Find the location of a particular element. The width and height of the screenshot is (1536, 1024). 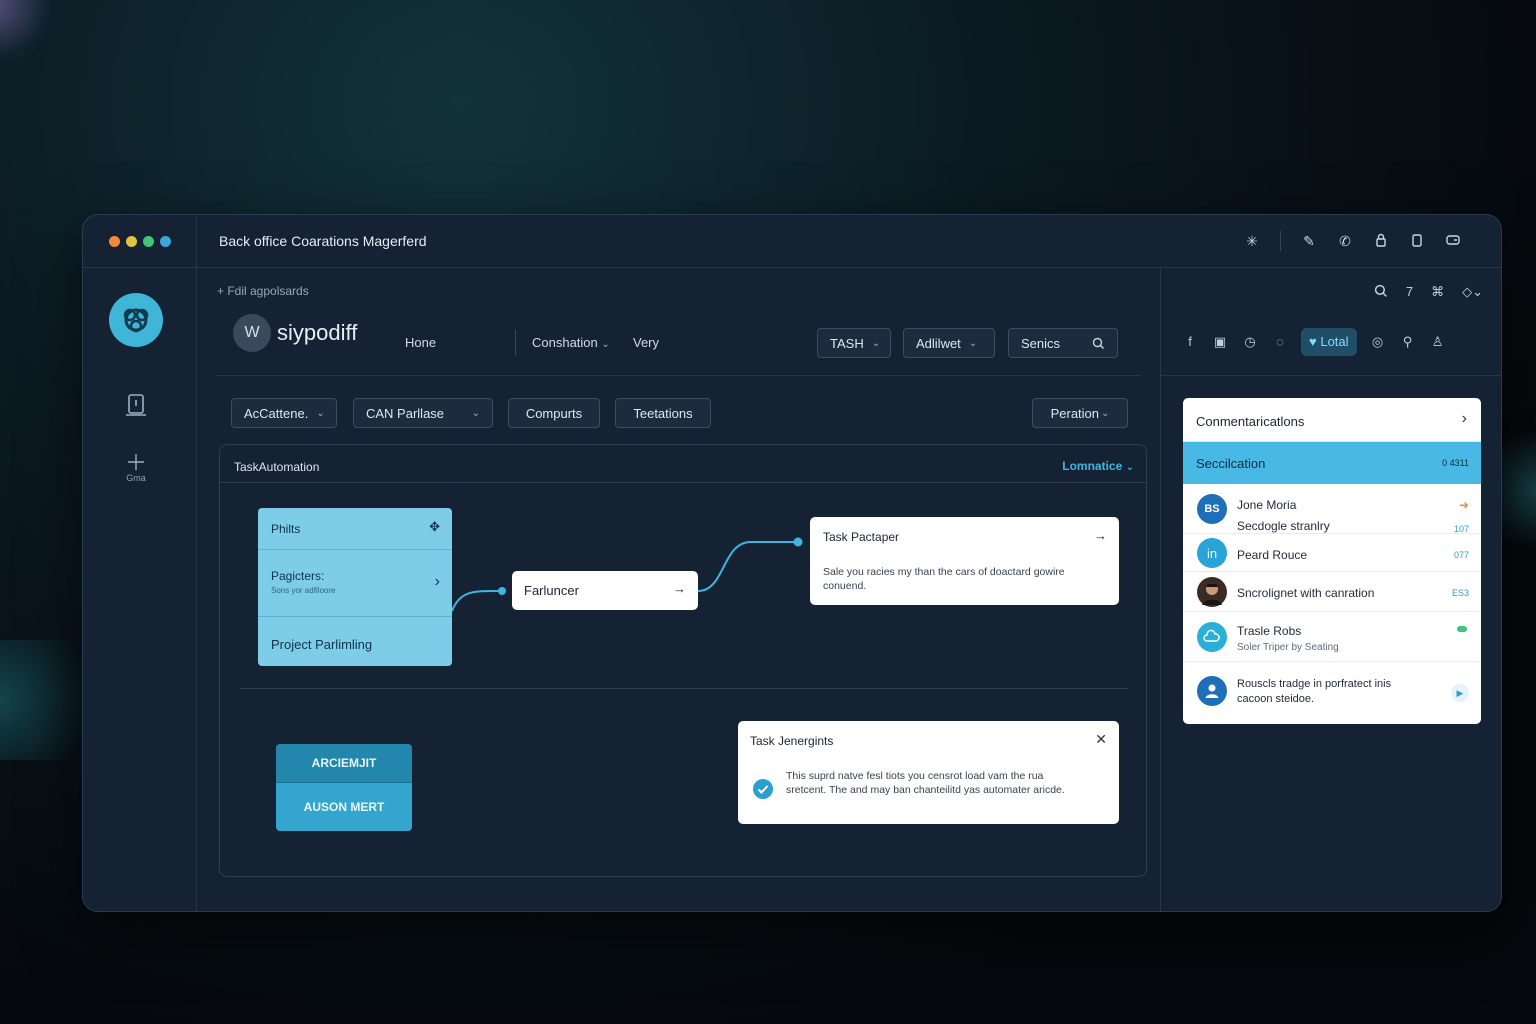

nav-item-home: Hone is located at coordinates (420, 342).